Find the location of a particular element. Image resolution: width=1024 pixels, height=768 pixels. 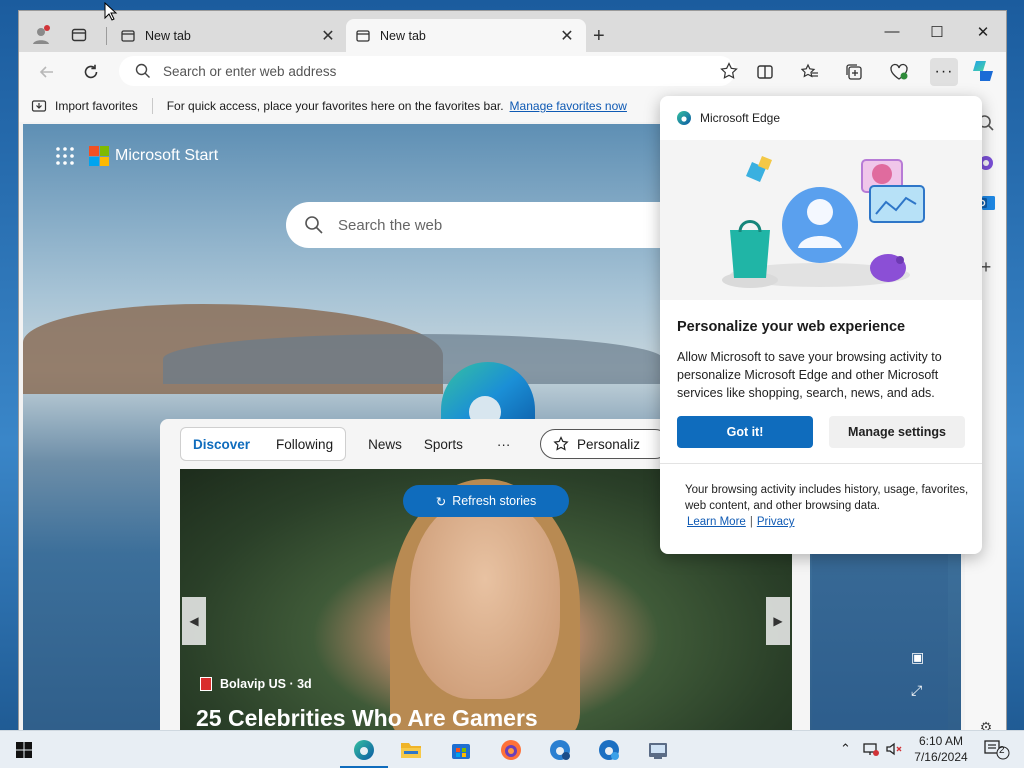

mouse-cursor-icon is located at coordinates (111, 11).